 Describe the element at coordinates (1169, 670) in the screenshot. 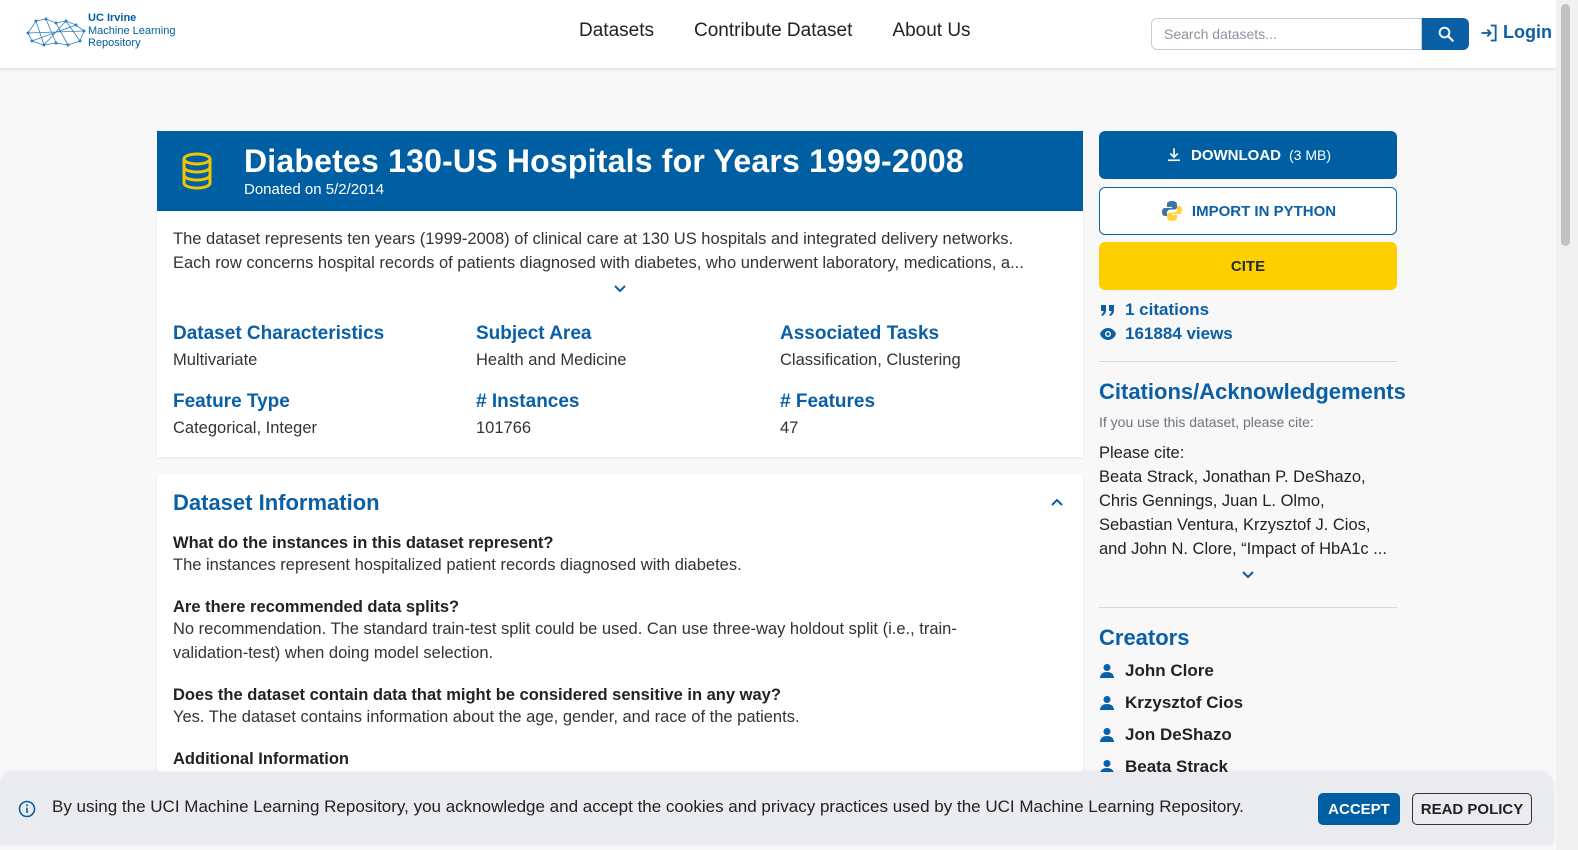

I see `creator-name: John Clore` at that location.